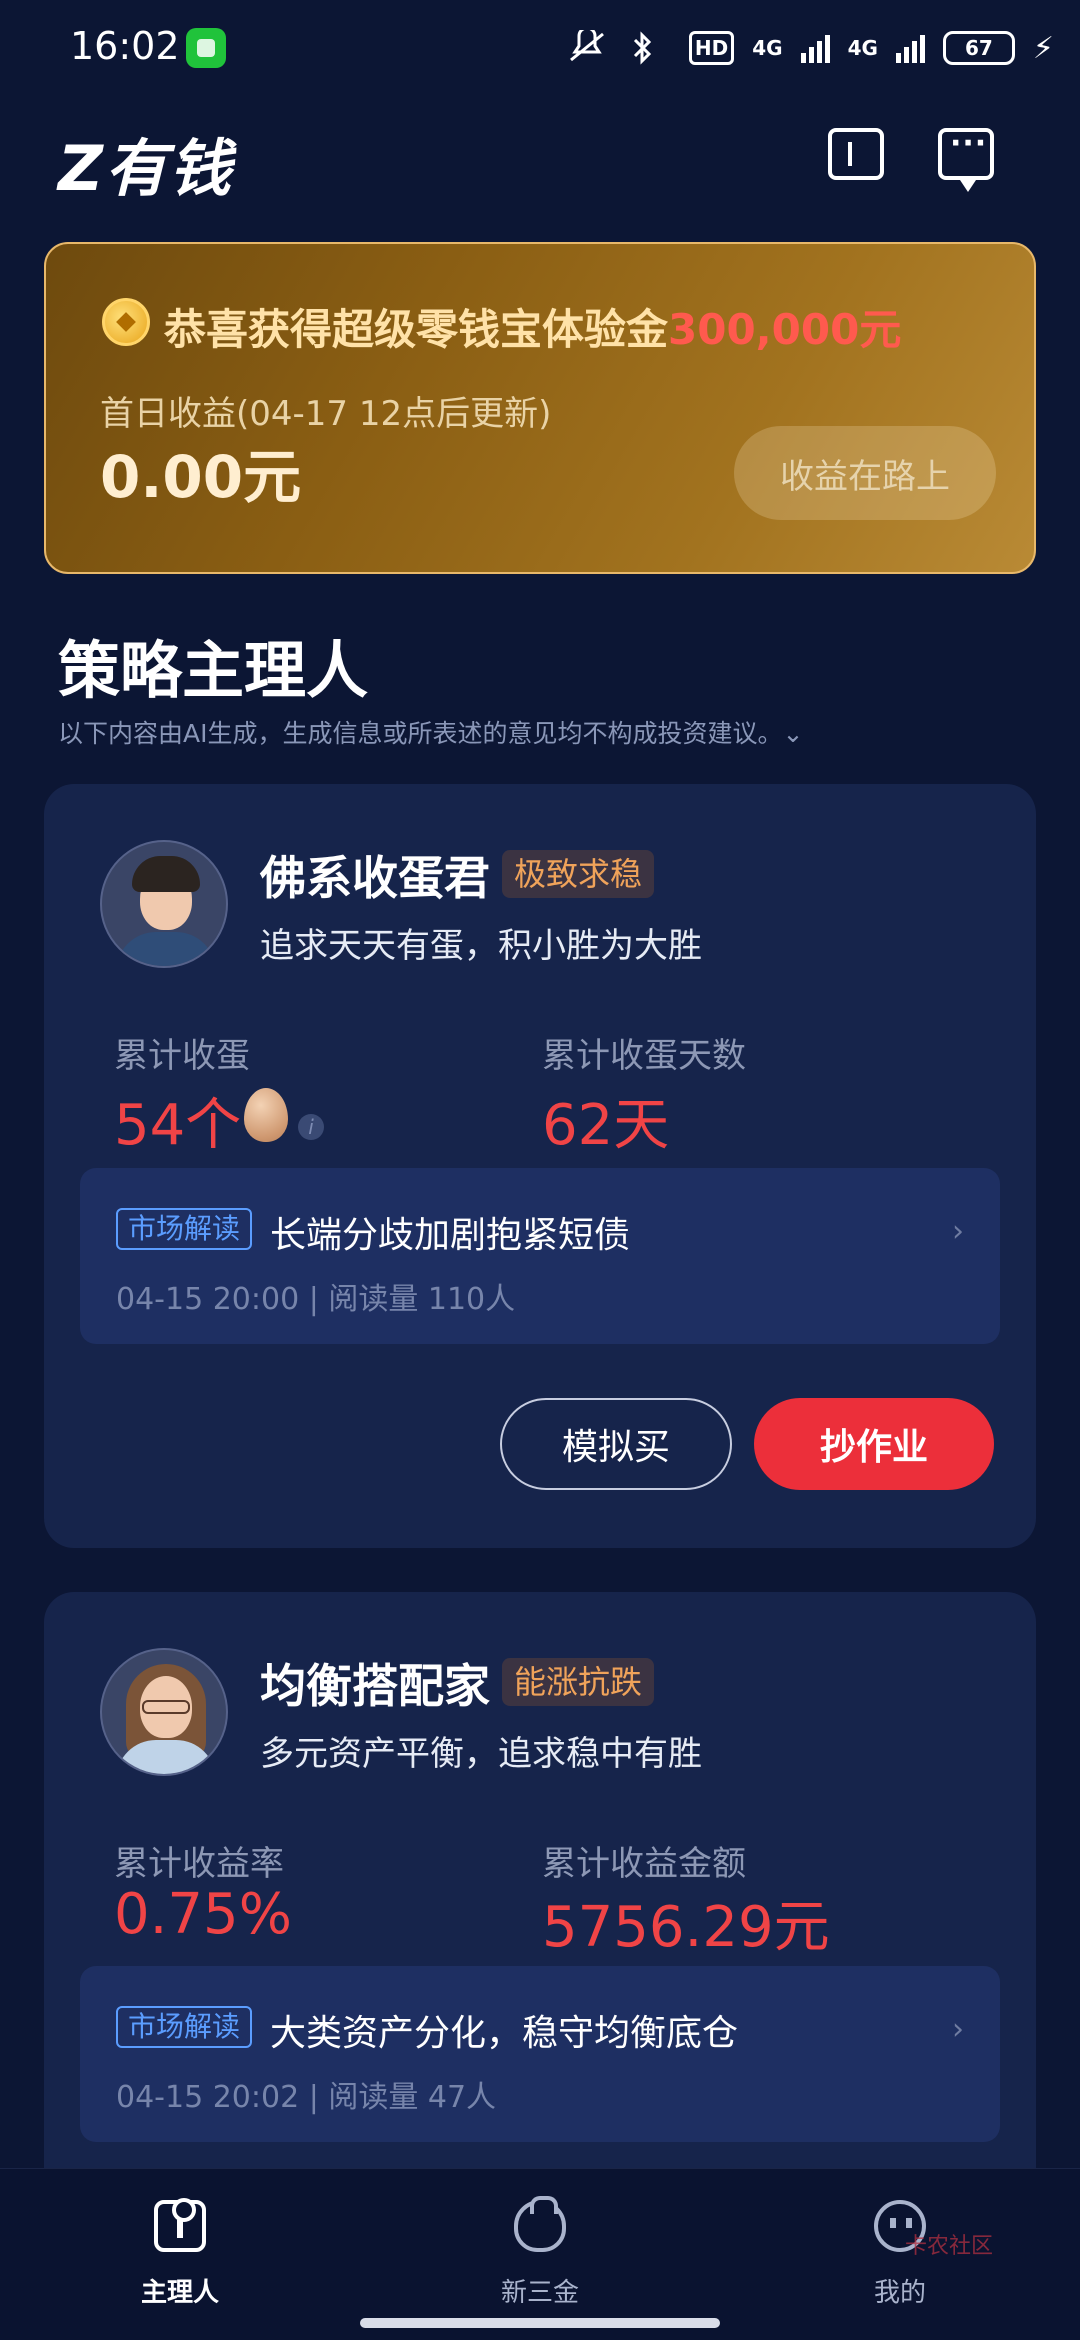 The height and width of the screenshot is (2340, 1080). I want to click on network-type-1: 4G, so click(767, 48).